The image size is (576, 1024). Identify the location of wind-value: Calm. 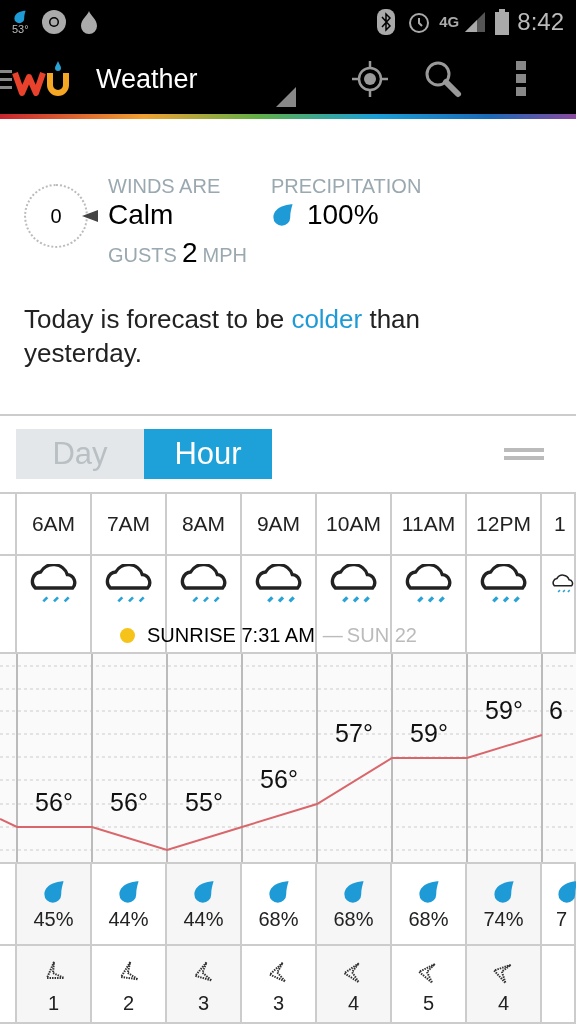
(141, 214).